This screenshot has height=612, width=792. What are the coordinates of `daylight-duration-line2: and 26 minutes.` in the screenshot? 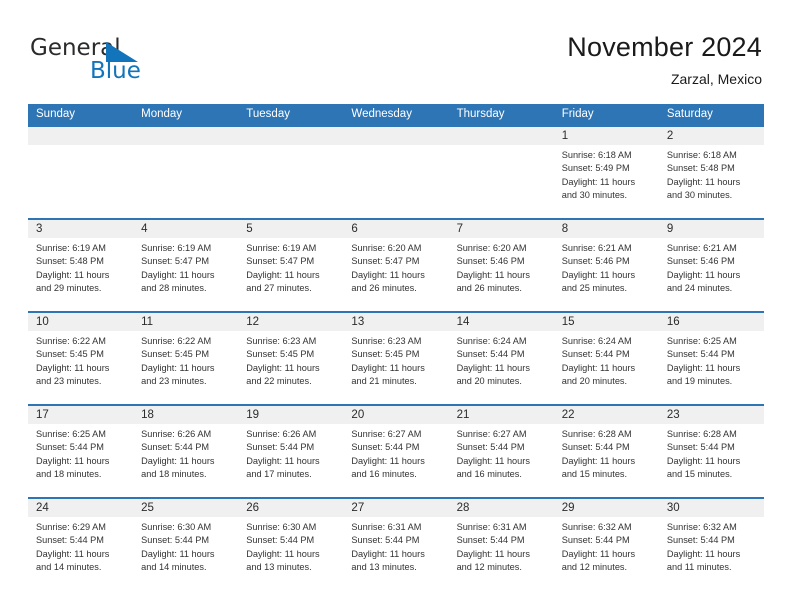 It's located at (384, 287).